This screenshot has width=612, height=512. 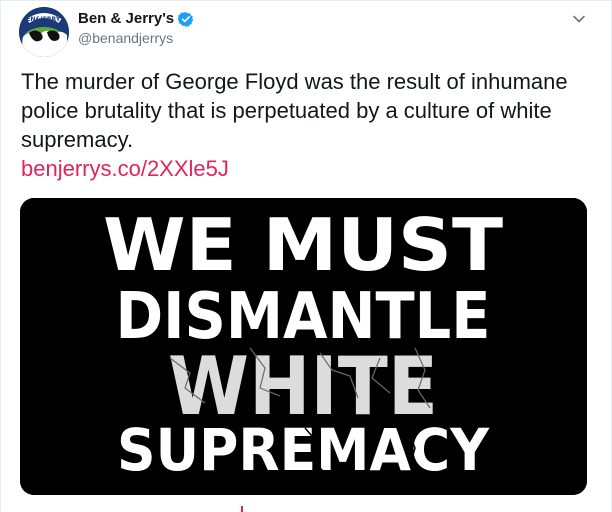 I want to click on avatar-logo-text: BEN&JERRY'S, so click(x=44, y=19).